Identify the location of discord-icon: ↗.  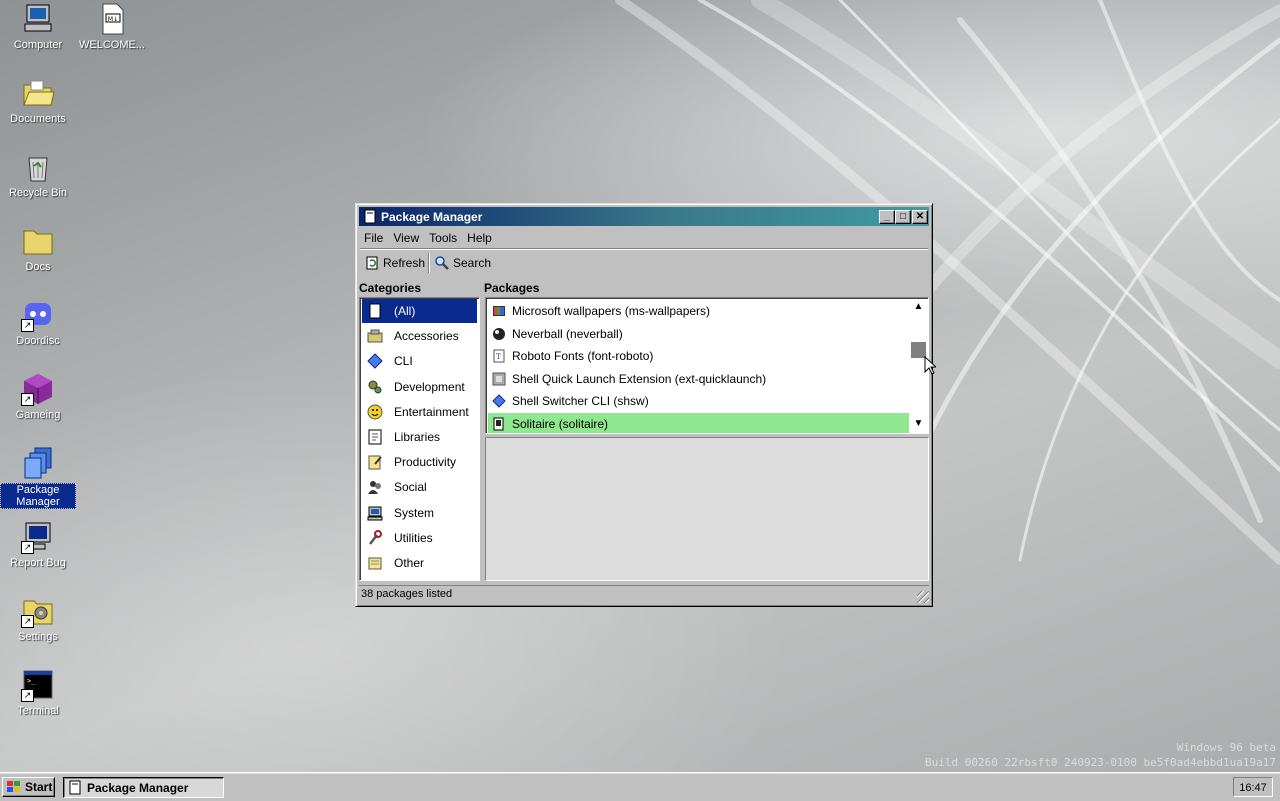
(38, 315).